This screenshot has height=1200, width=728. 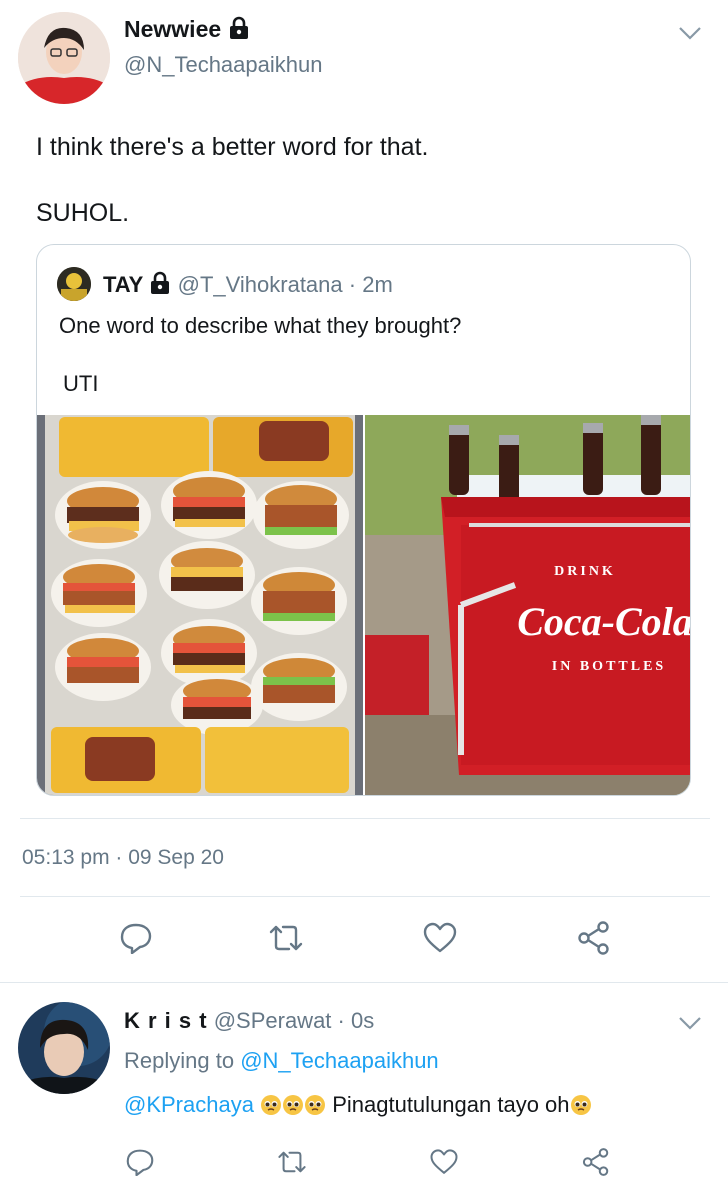 What do you see at coordinates (273, 1020) in the screenshot?
I see `reply-author-handle: @SPerawat` at bounding box center [273, 1020].